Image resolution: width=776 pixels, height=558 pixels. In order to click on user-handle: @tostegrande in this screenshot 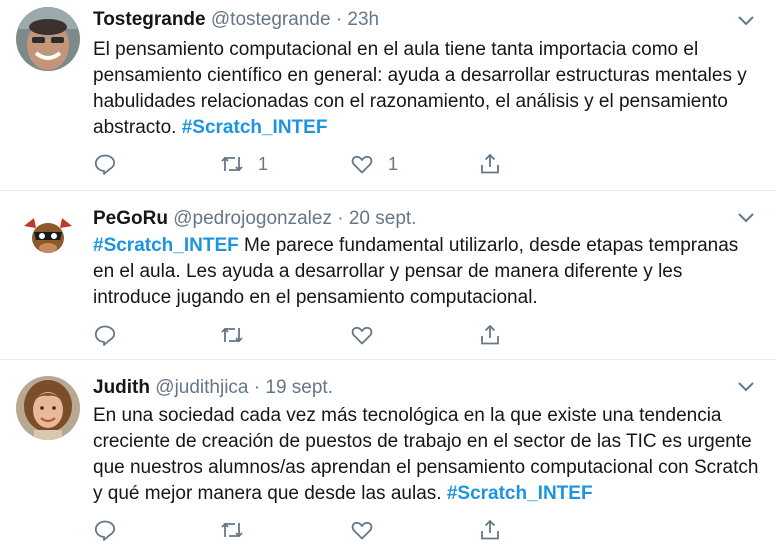, I will do `click(271, 19)`.